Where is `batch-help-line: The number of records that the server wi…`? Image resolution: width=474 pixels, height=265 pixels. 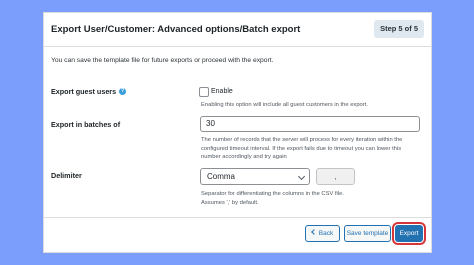
batch-help-line: The number of records that the server wi… is located at coordinates (302, 140).